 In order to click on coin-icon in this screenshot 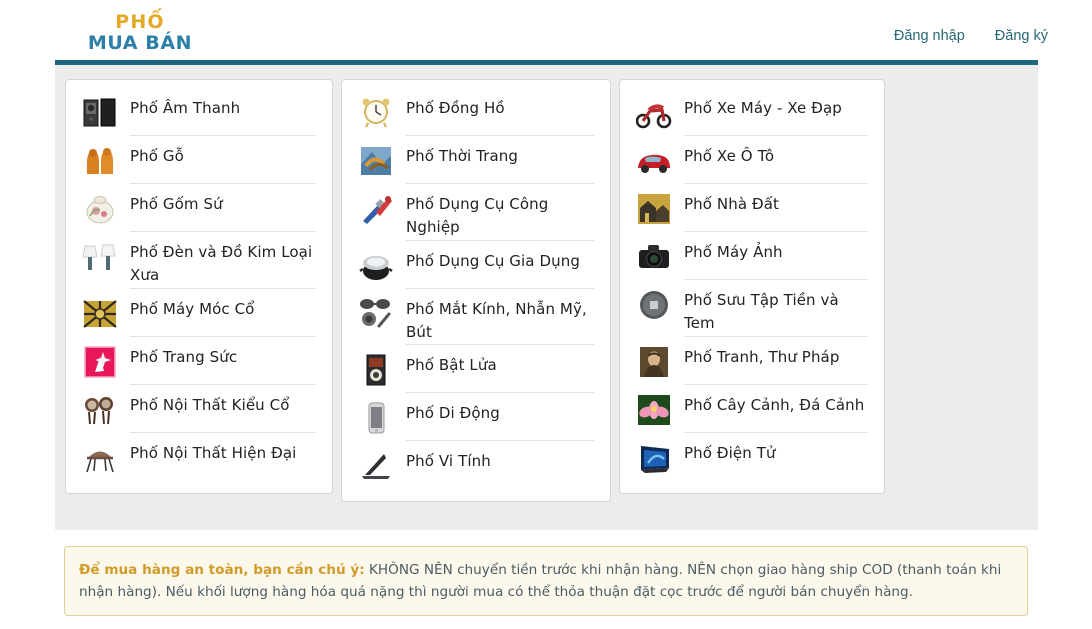, I will do `click(654, 305)`.